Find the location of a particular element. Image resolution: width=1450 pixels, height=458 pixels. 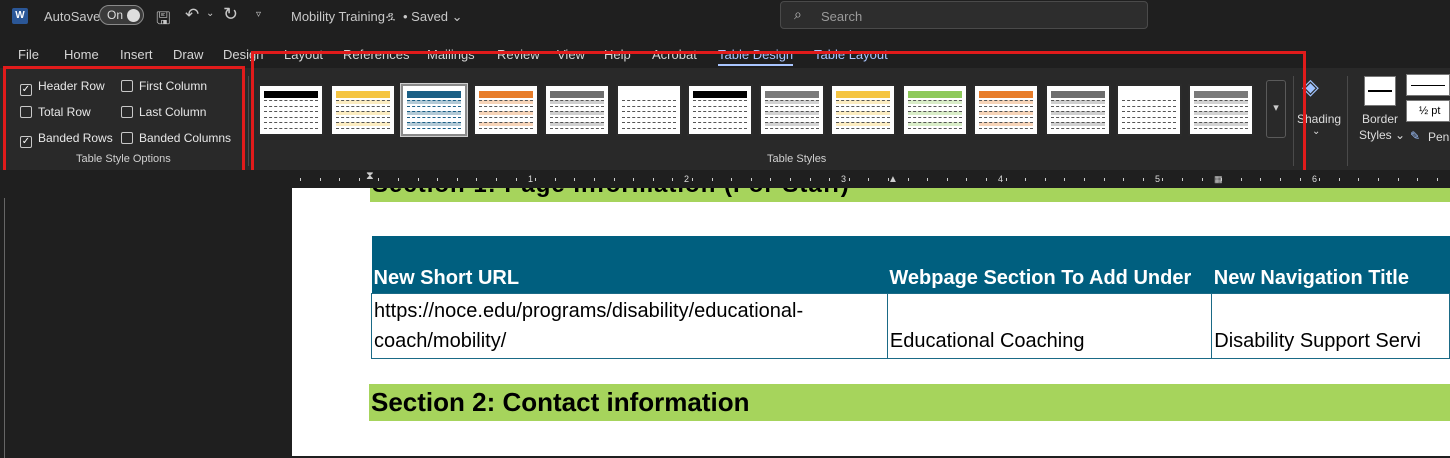

table-marker-icon: ▦ is located at coordinates (1218, 179).